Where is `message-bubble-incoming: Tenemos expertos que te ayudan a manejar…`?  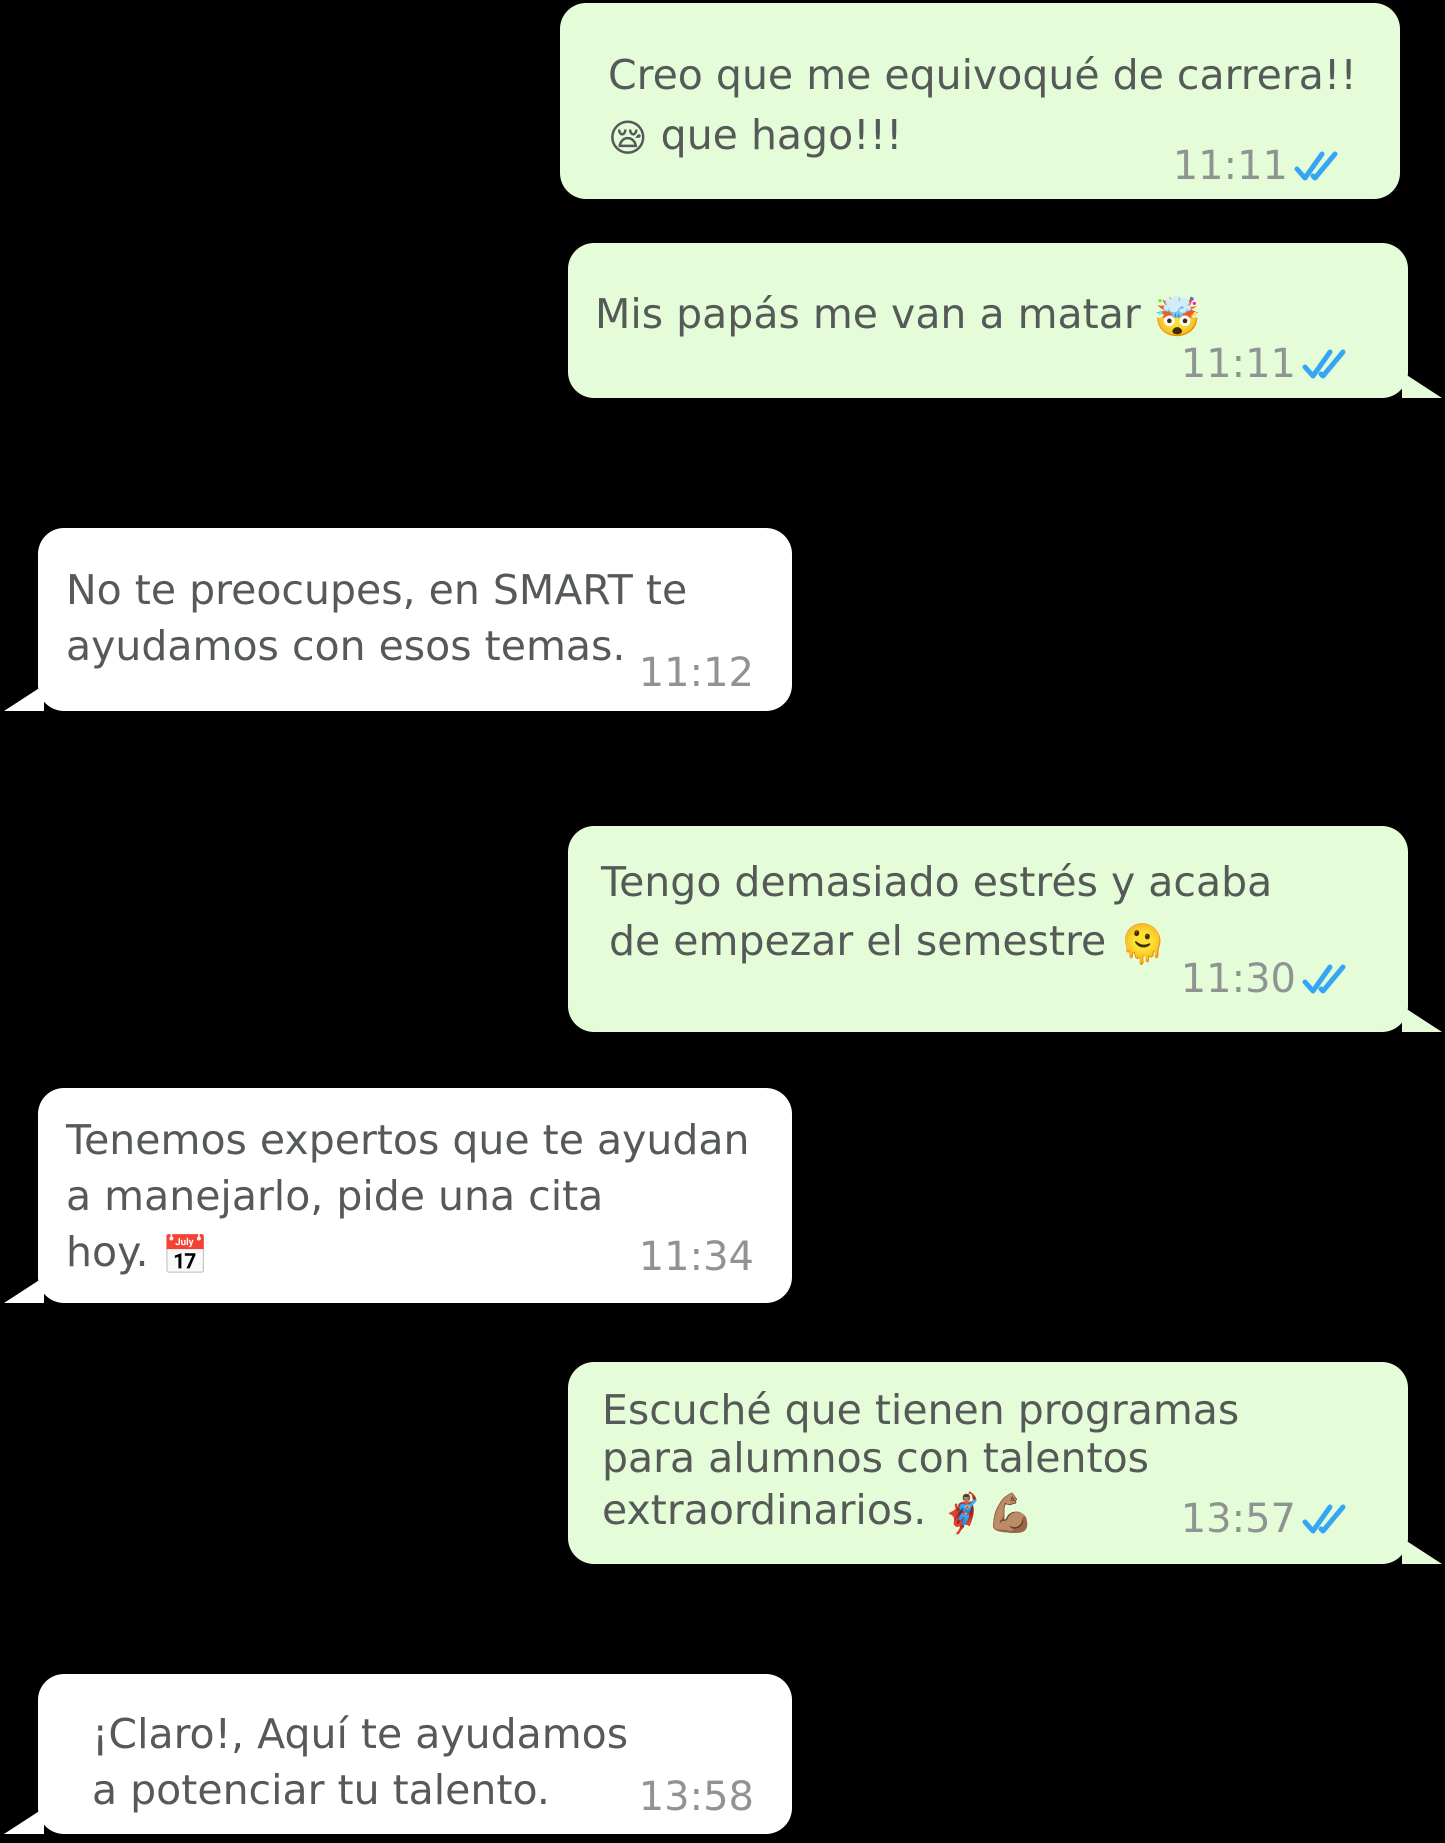
message-bubble-incoming: Tenemos expertos que te ayudan a manejar… is located at coordinates (398, 1195).